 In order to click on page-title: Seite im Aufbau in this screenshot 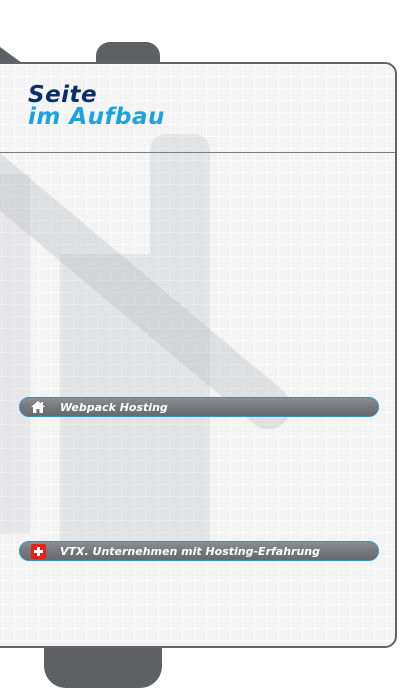, I will do `click(96, 106)`.